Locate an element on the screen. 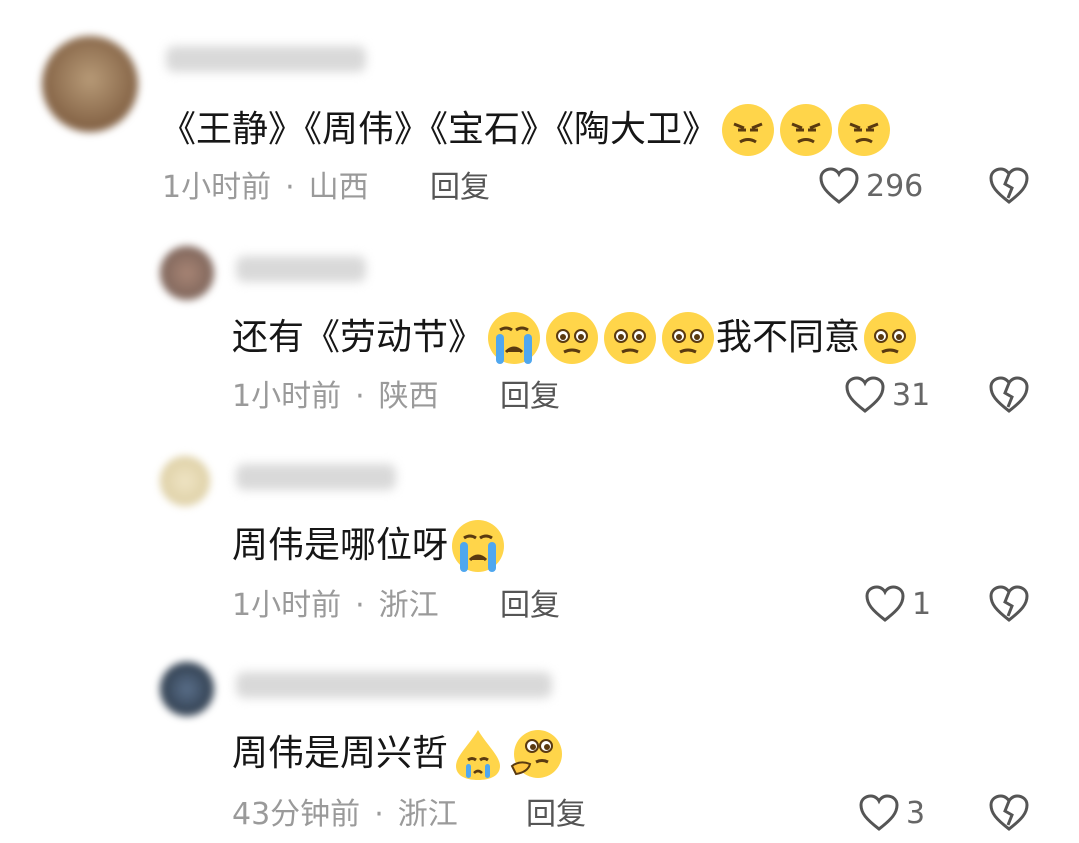  comment-text-tail: 我不同意 is located at coordinates (788, 337).